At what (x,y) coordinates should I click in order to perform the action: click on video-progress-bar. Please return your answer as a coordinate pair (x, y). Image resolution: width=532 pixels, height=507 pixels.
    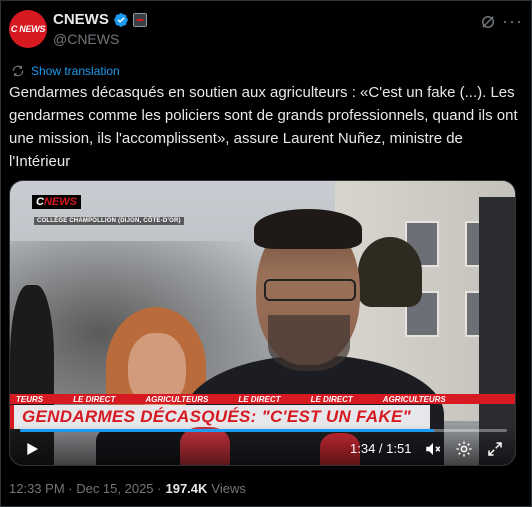
    Looking at the image, I should click on (263, 430).